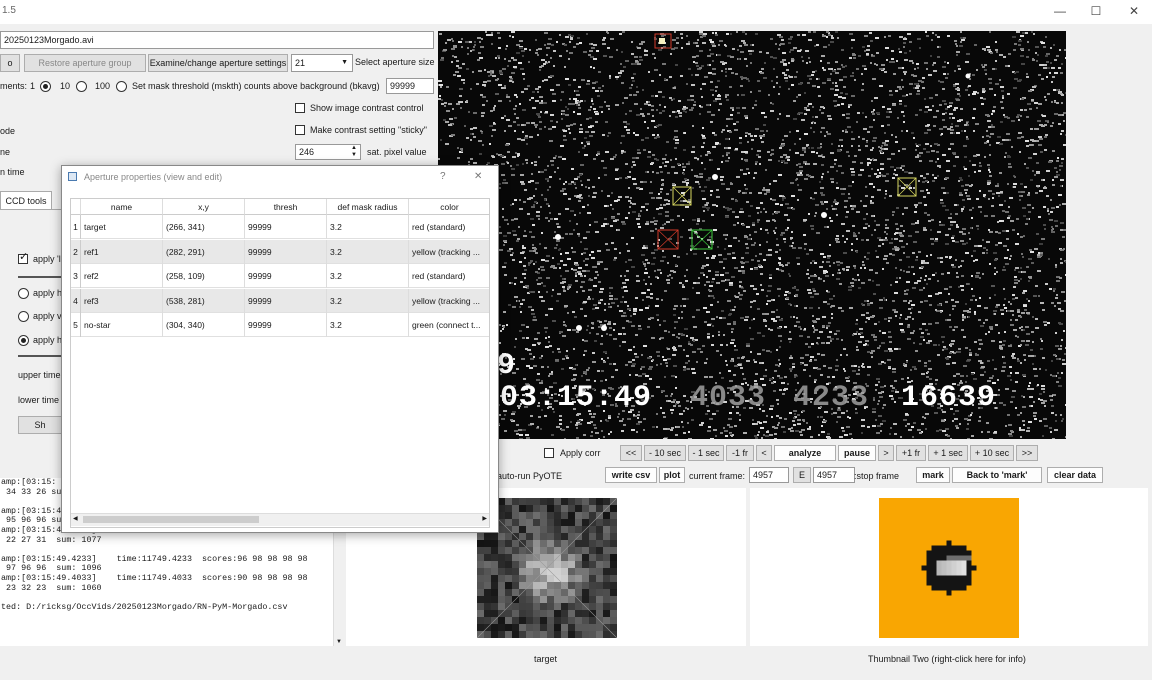 The height and width of the screenshot is (680, 1152). I want to click on analyze-button: analyze, so click(805, 453).